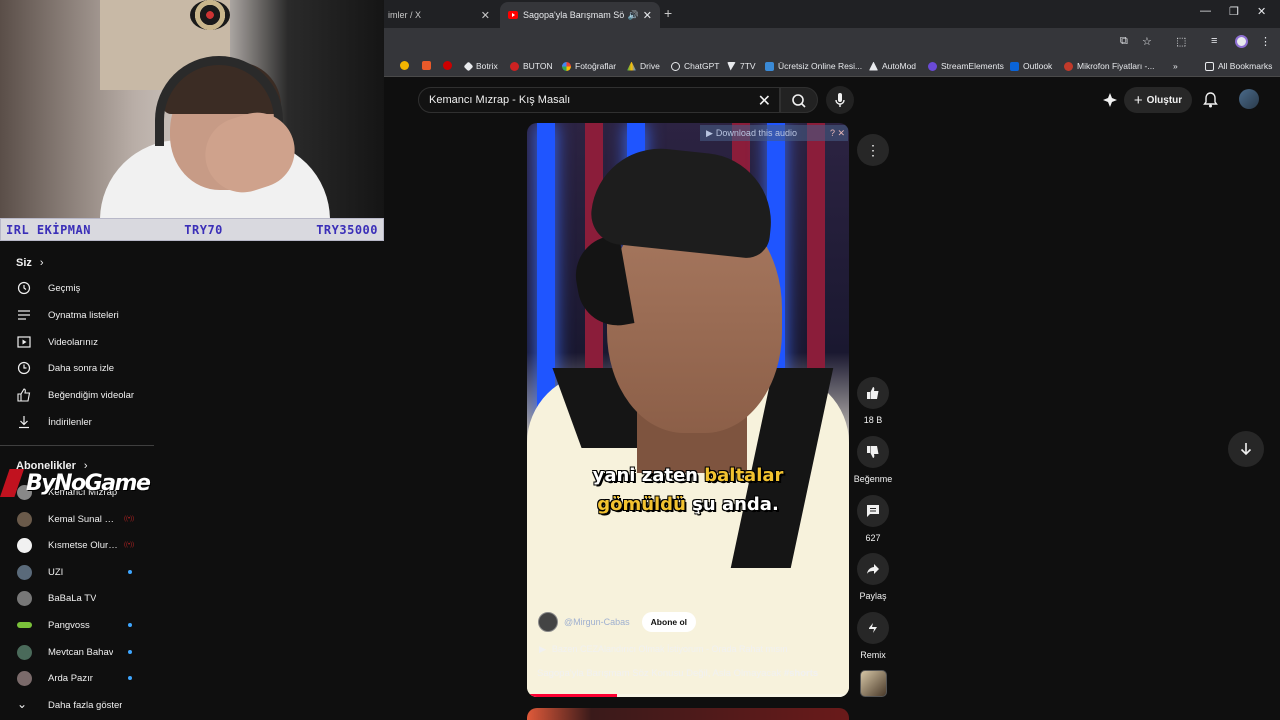  What do you see at coordinates (1241, 41) in the screenshot?
I see `browser-profile-avatar` at bounding box center [1241, 41].